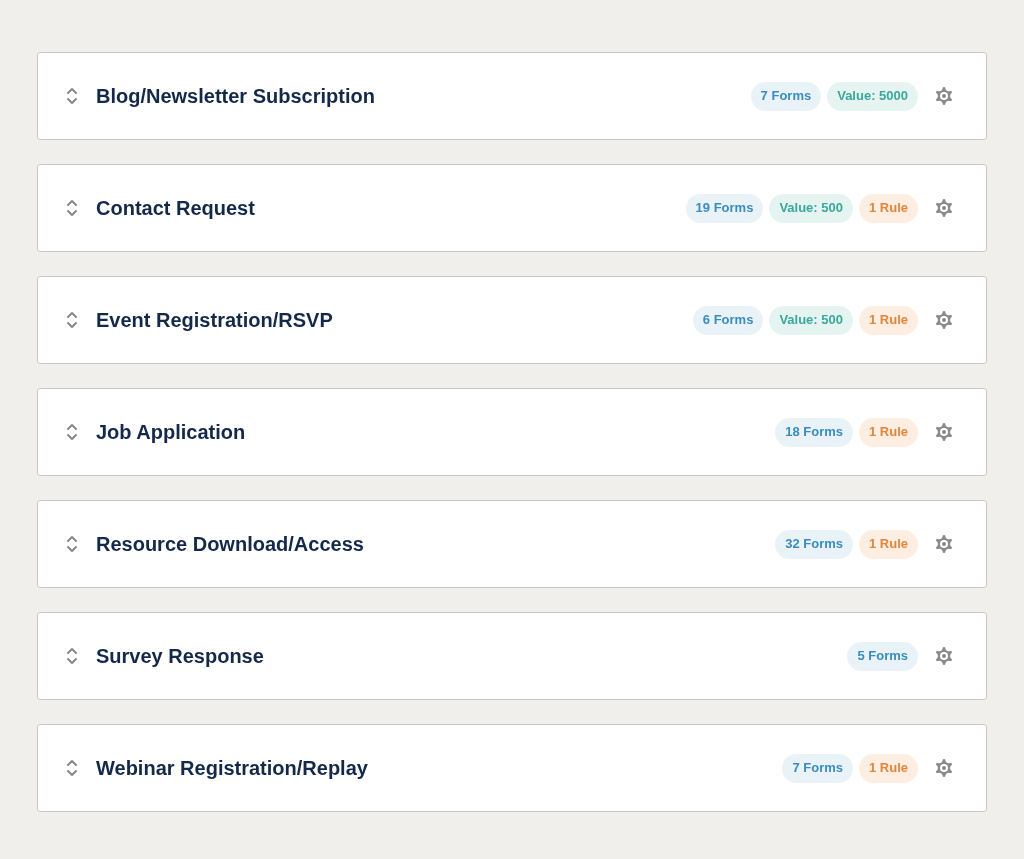  What do you see at coordinates (872, 96) in the screenshot?
I see `badge: Value: 5000` at bounding box center [872, 96].